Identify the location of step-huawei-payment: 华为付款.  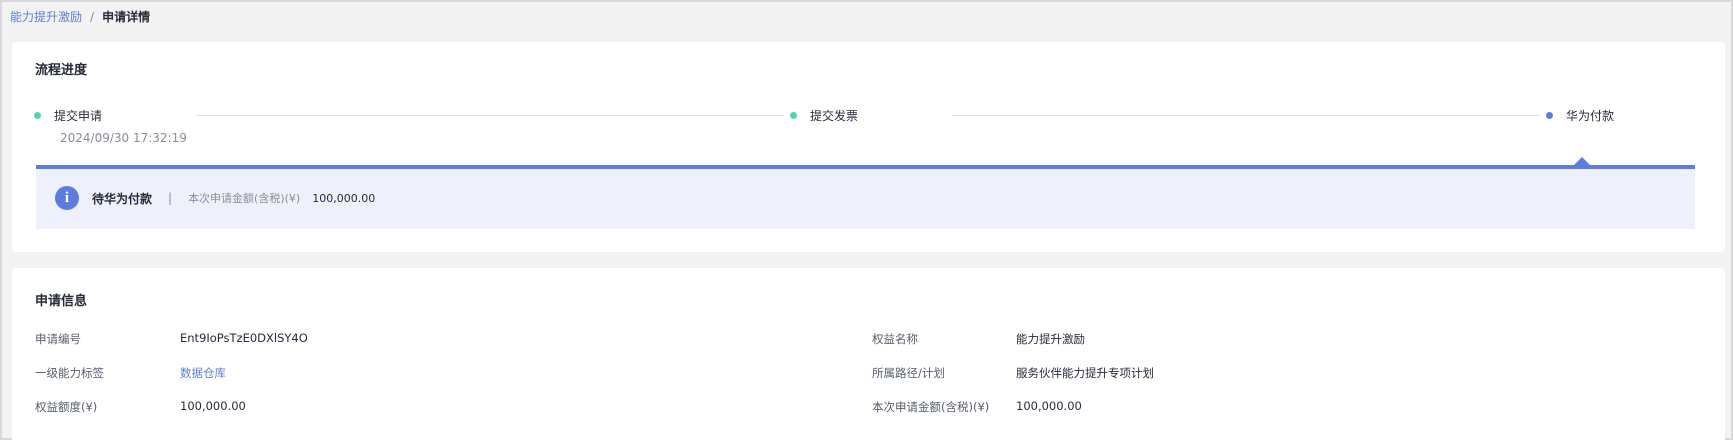
(1580, 115).